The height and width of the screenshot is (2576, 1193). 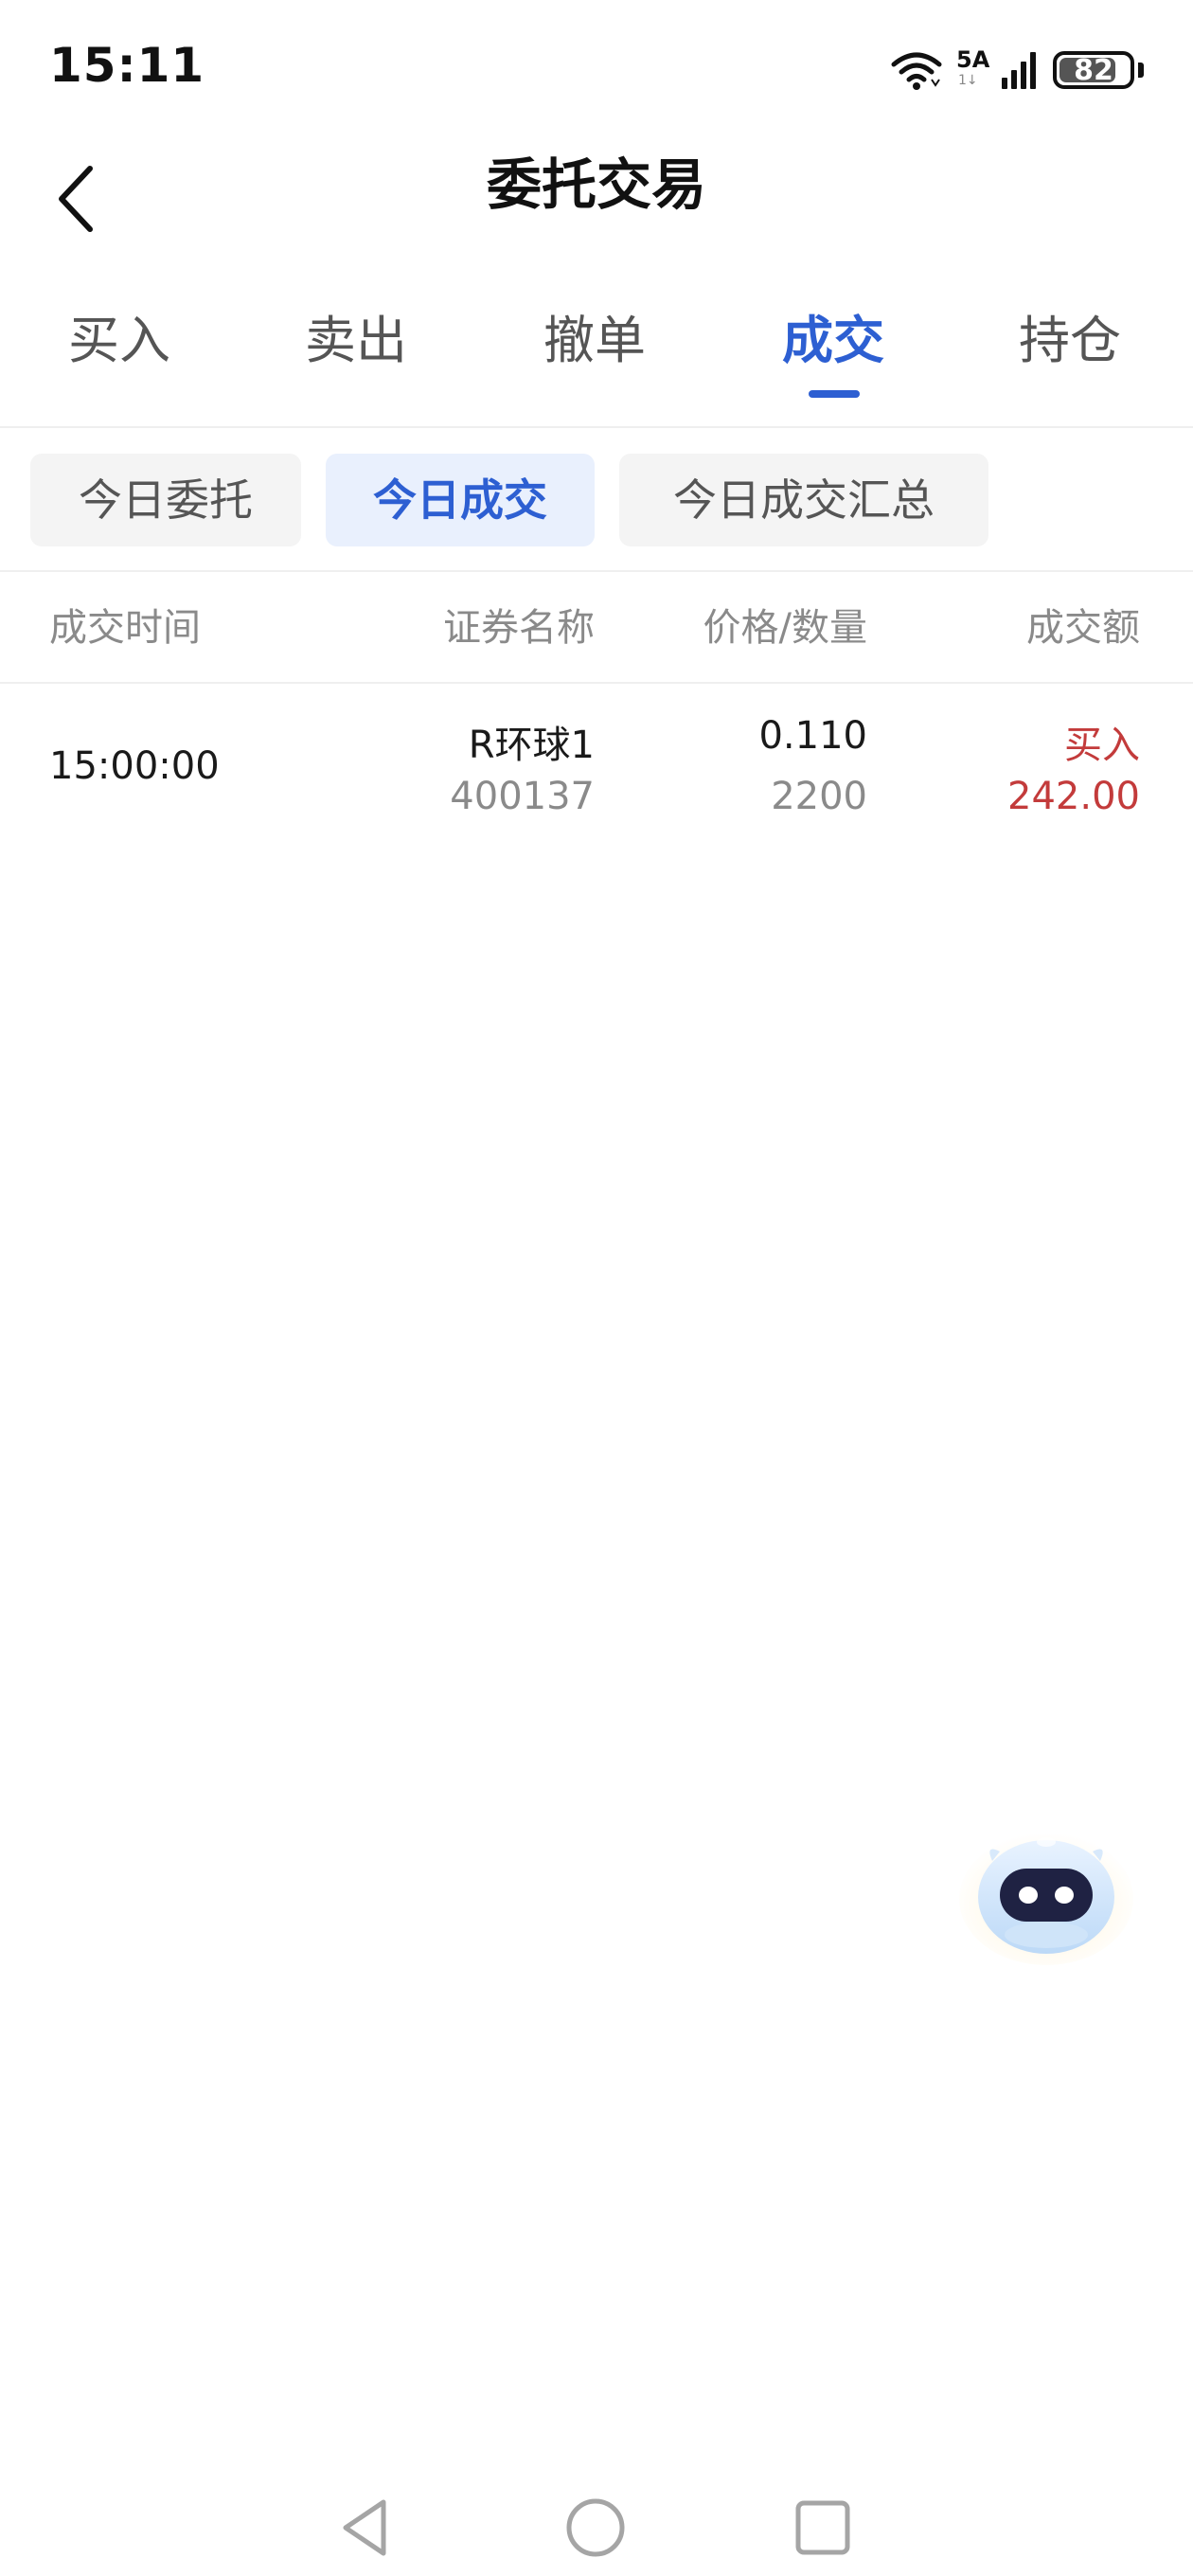 What do you see at coordinates (1046, 1899) in the screenshot?
I see `robot-assistant-icon` at bounding box center [1046, 1899].